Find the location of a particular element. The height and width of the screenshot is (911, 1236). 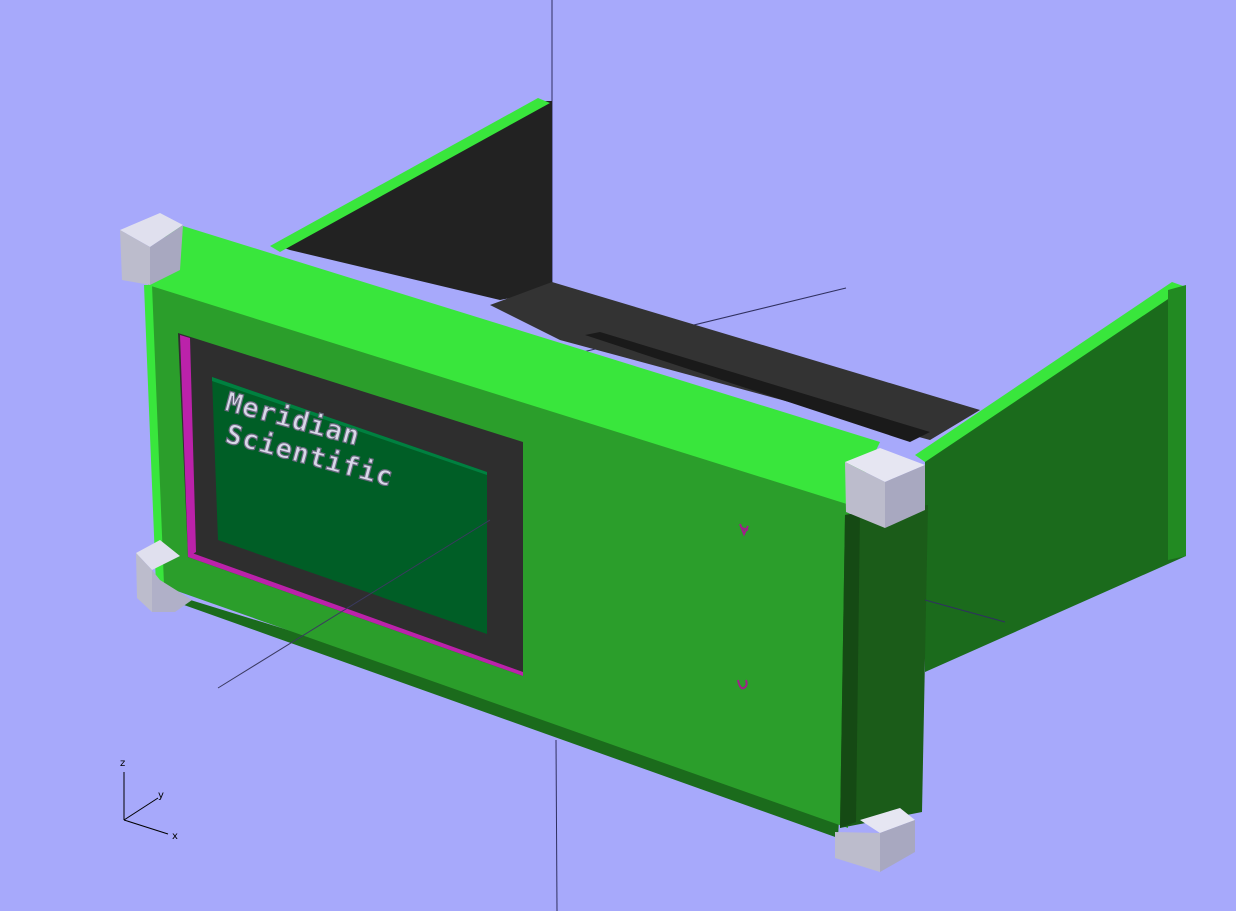

gizmo-y-axis is located at coordinates (141, 809).